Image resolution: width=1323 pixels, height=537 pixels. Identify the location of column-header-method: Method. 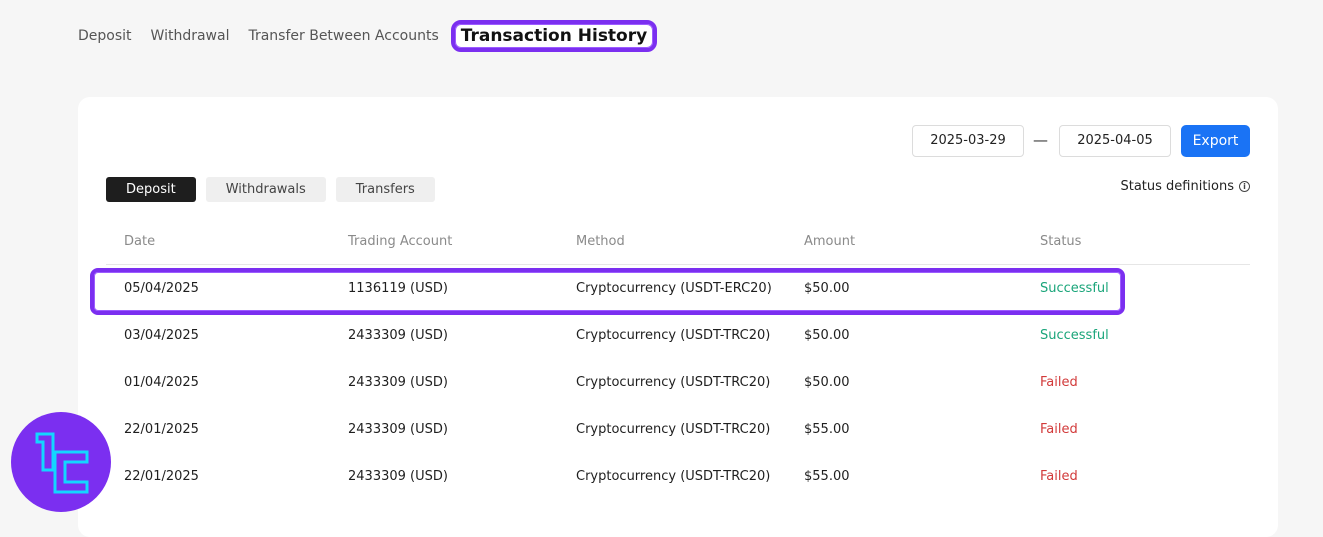
(600, 241).